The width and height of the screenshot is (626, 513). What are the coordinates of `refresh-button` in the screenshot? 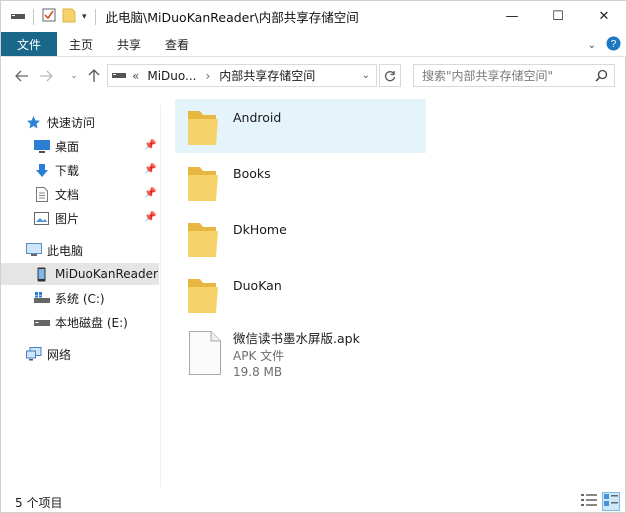 It's located at (390, 75).